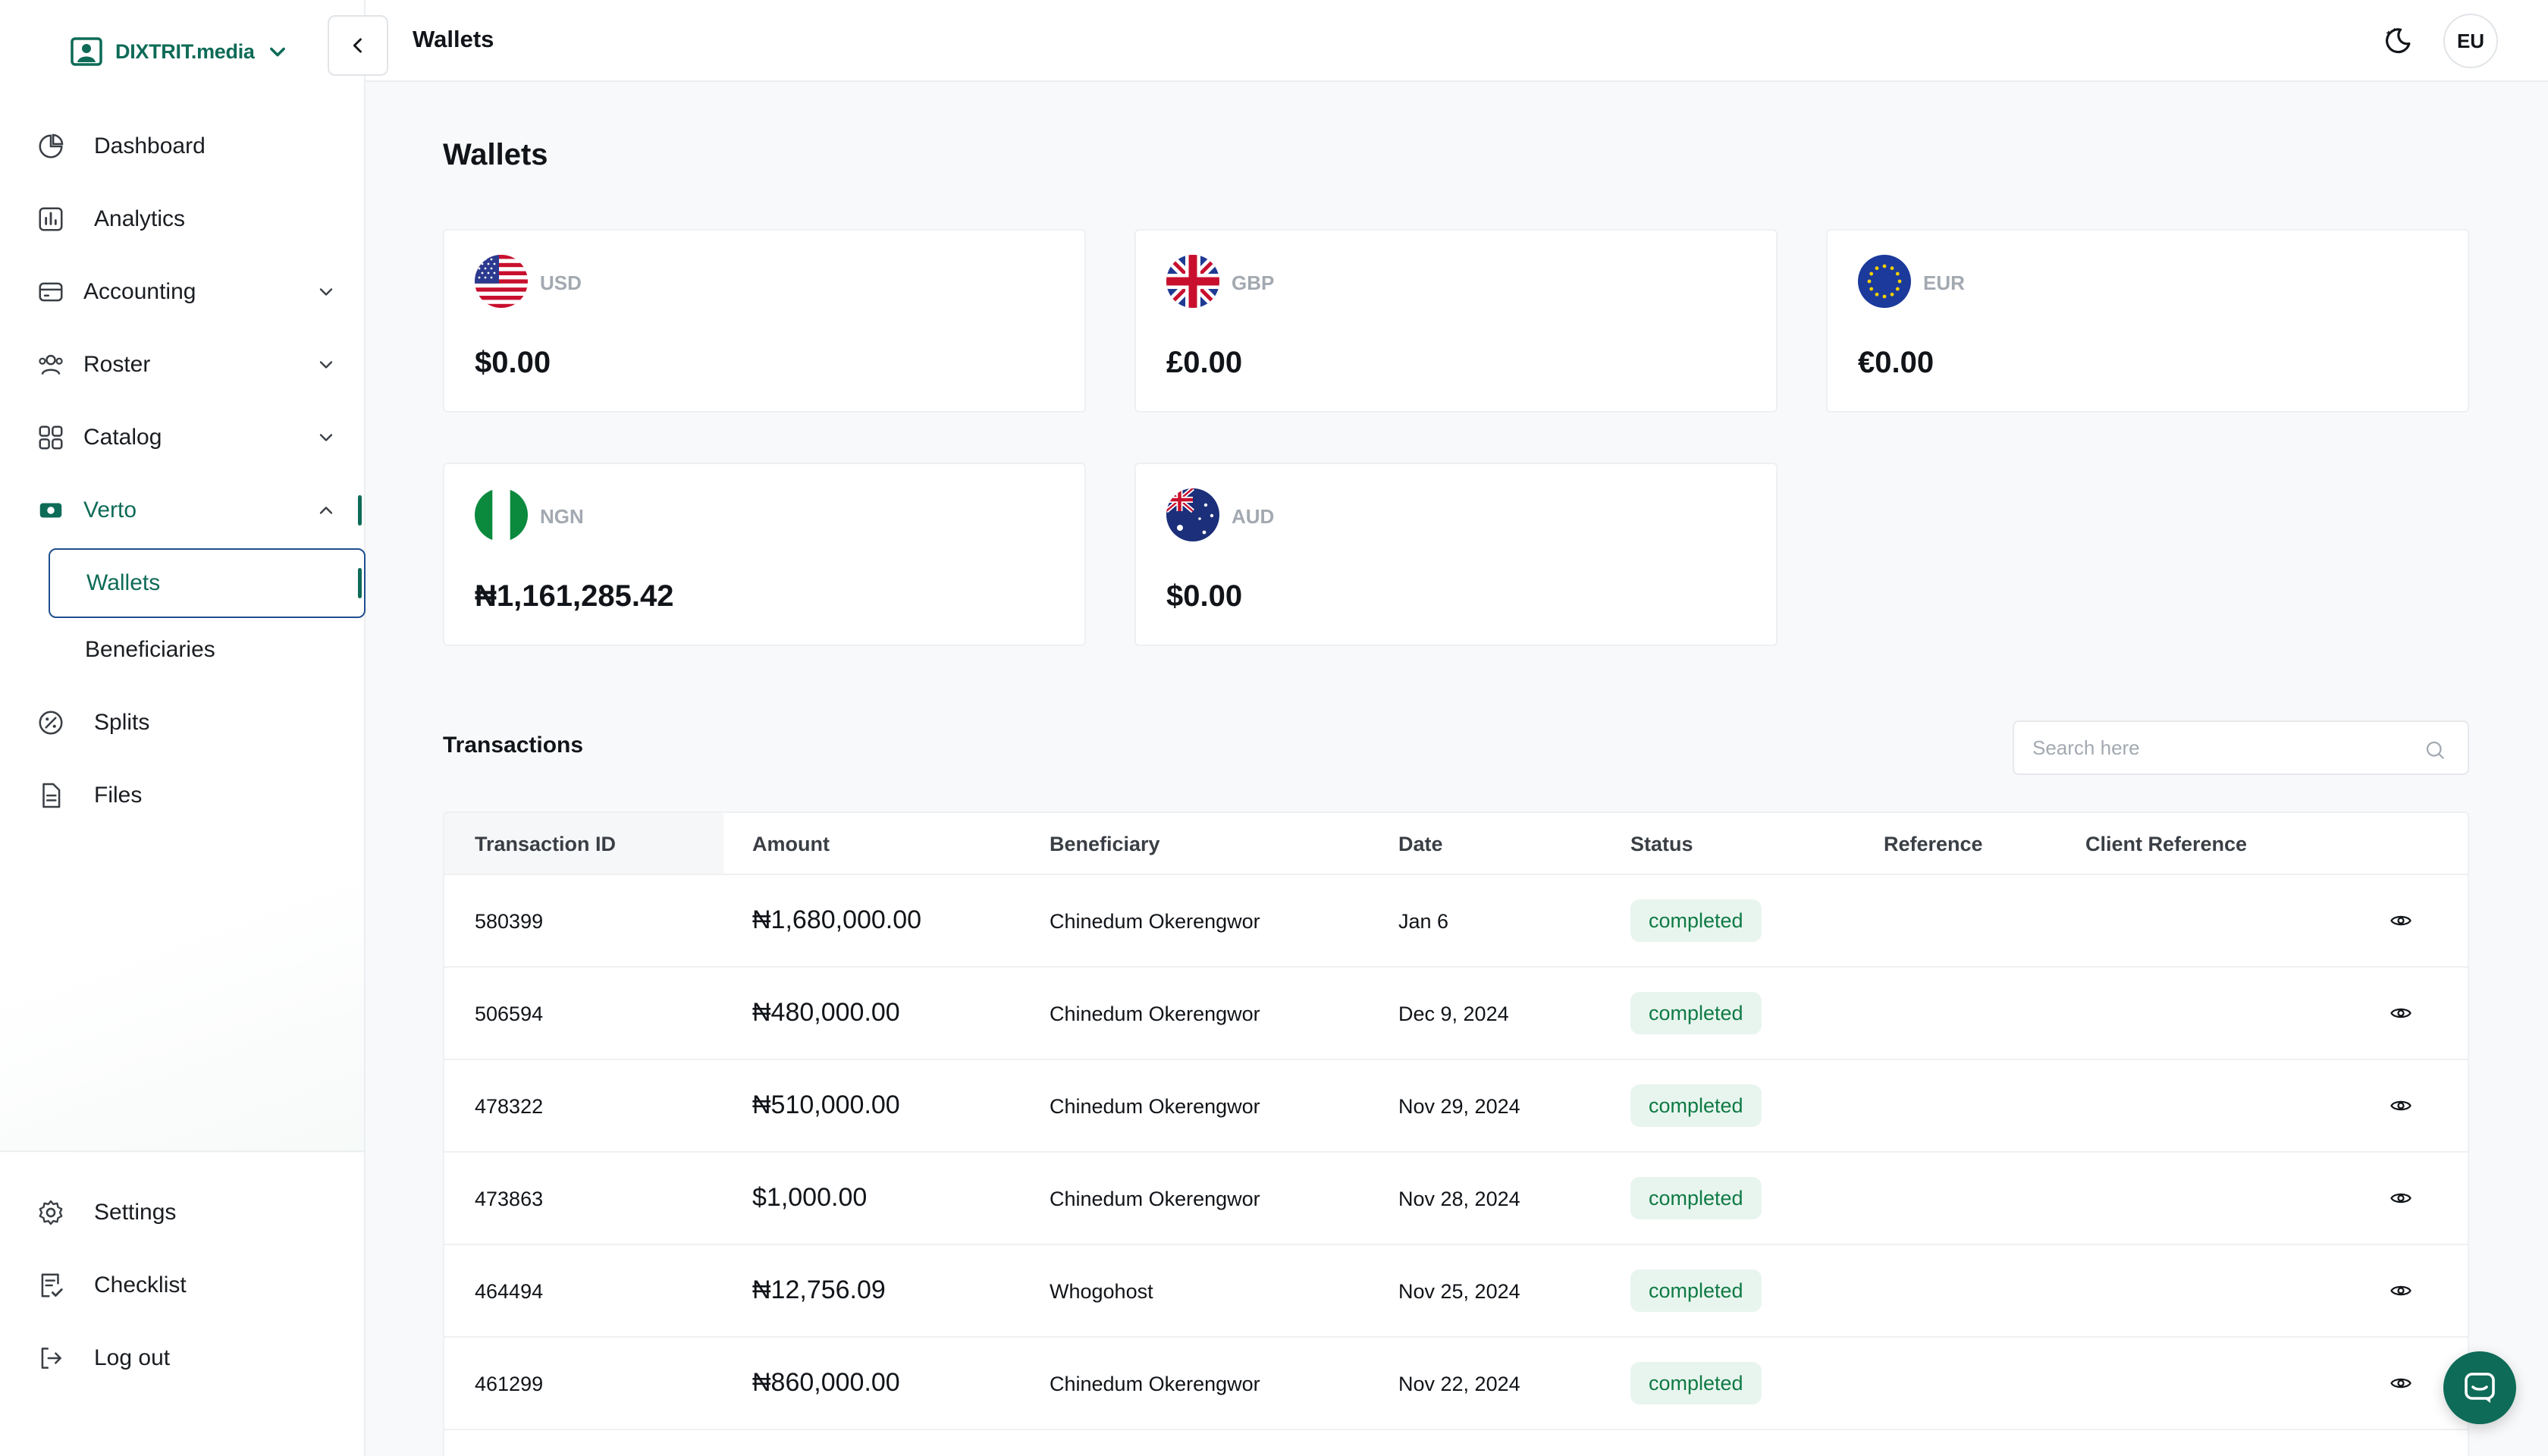 The image size is (2548, 1456). I want to click on sidebar-subitem-beneficiaries: Beneficiaries, so click(207, 650).